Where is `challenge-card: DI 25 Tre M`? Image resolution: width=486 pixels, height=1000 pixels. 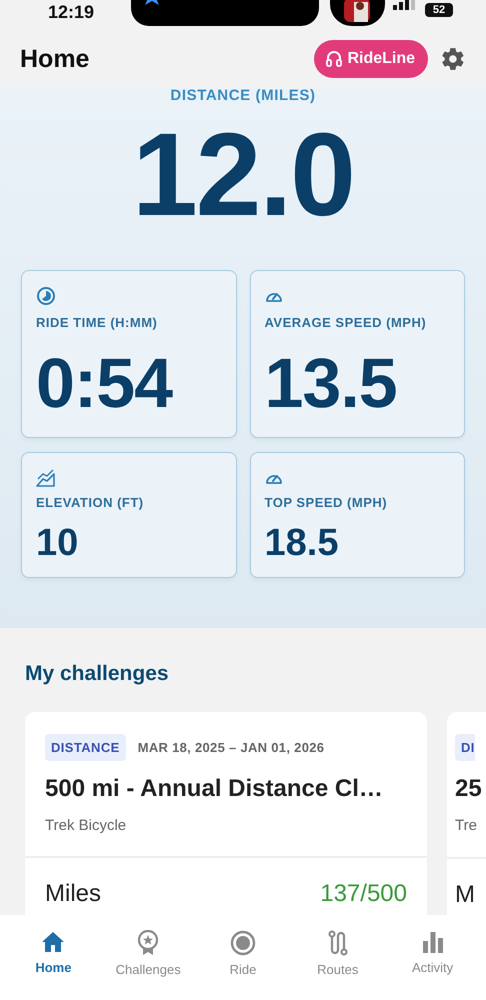
challenge-card: DI 25 Tre M is located at coordinates (466, 813).